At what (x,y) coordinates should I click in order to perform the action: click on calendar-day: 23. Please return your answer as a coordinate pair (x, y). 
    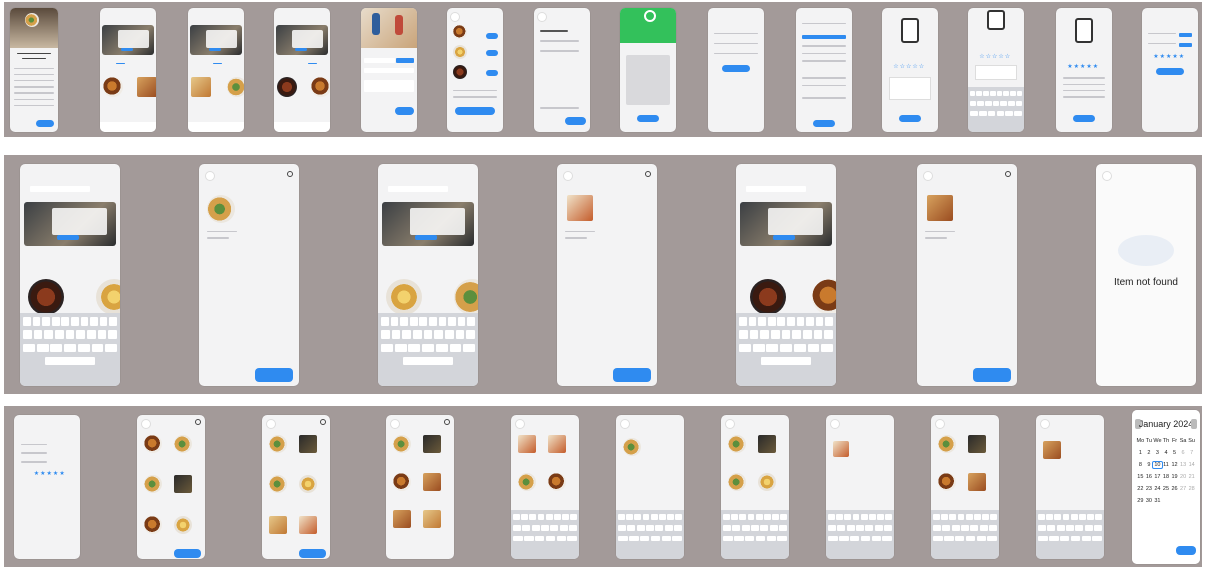
    Looking at the image, I should click on (1149, 489).